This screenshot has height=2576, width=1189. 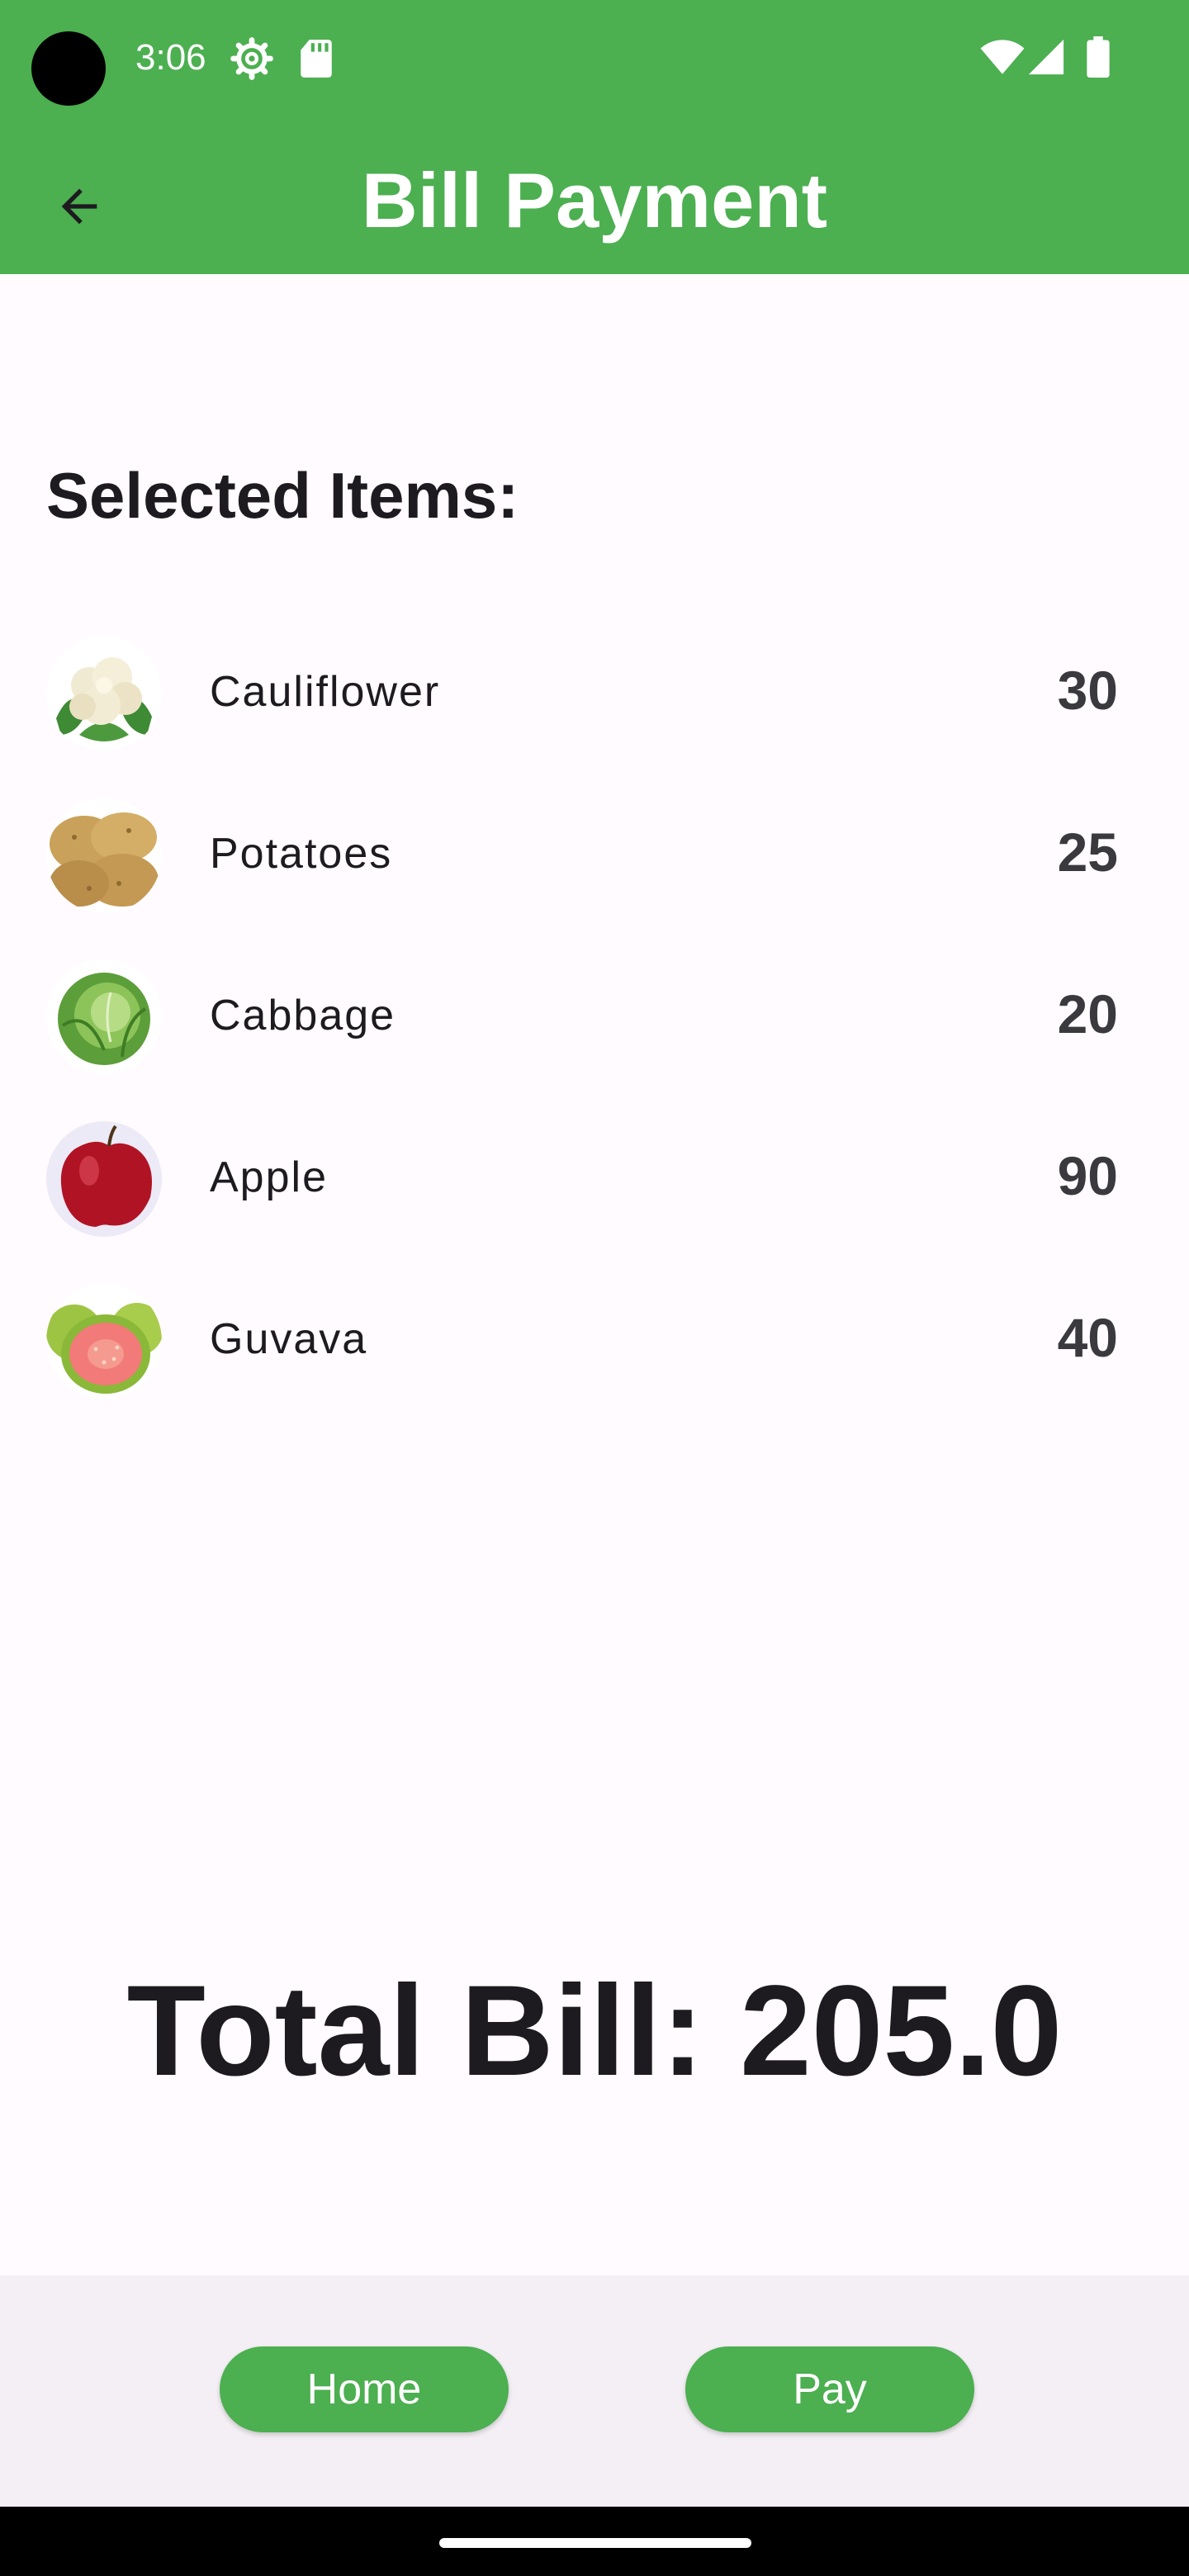 What do you see at coordinates (269, 1177) in the screenshot?
I see `item-name: Apple` at bounding box center [269, 1177].